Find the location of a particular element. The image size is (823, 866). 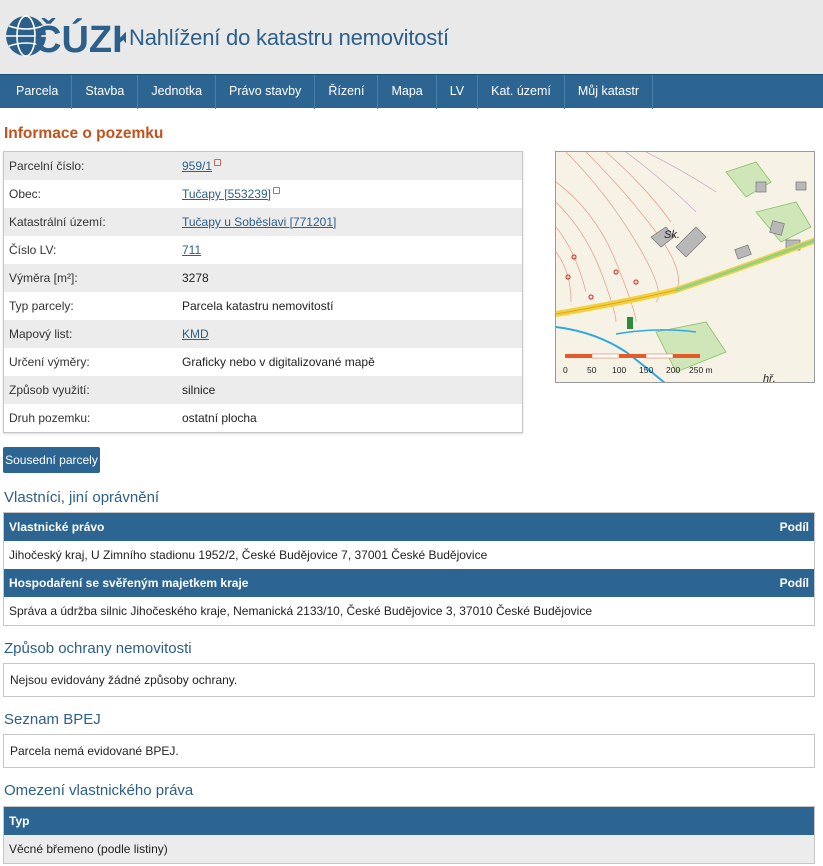

info-value: ostatní plocha is located at coordinates (219, 418).